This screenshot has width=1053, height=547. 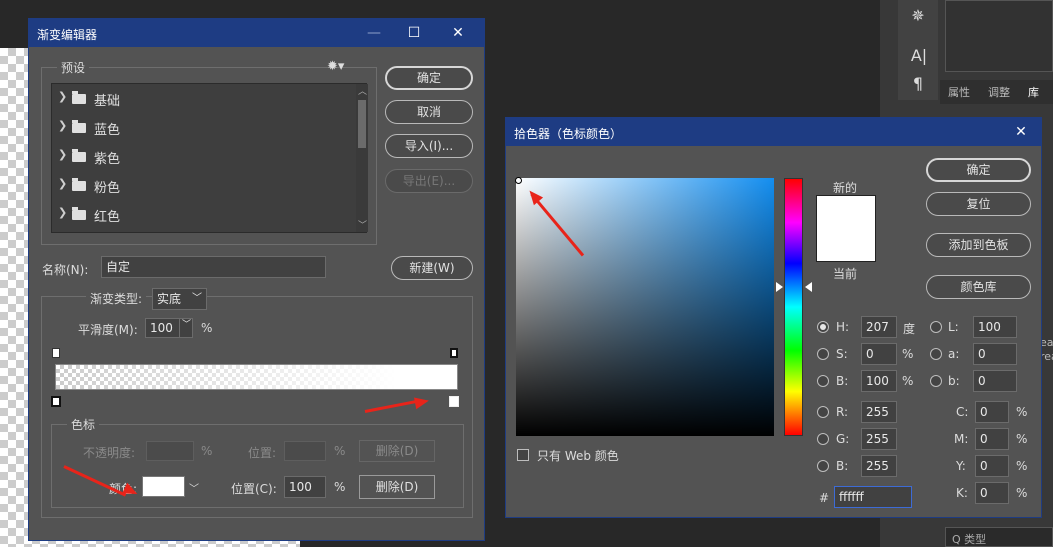 I want to click on hue-field: 207, so click(x=879, y=327).